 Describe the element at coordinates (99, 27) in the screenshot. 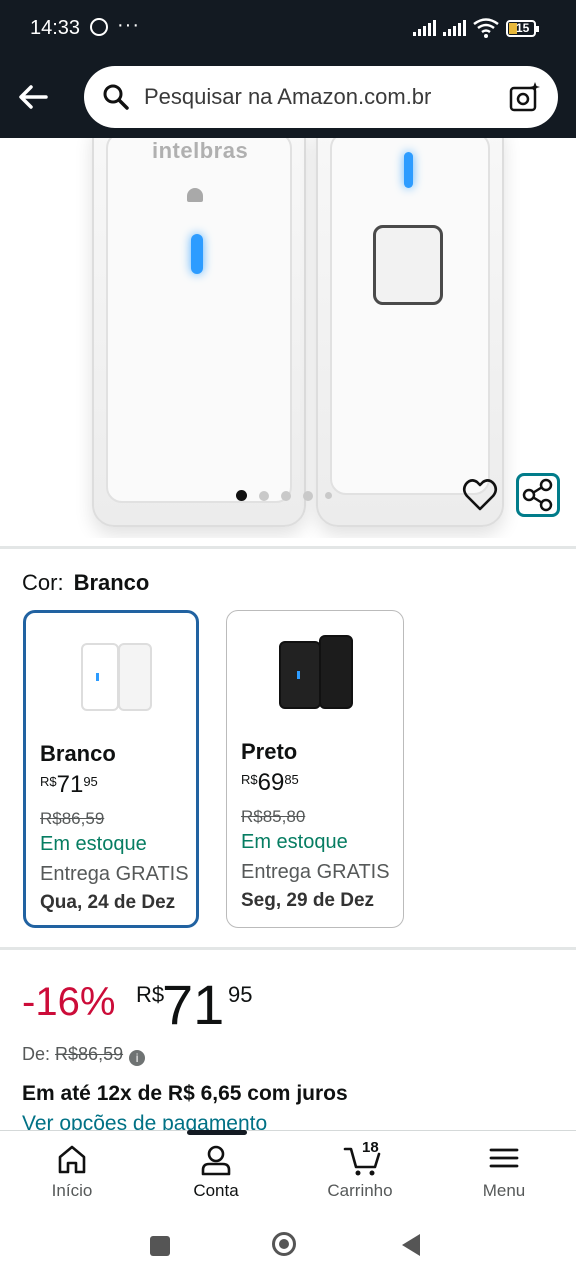

I see `whatsapp-icon` at that location.